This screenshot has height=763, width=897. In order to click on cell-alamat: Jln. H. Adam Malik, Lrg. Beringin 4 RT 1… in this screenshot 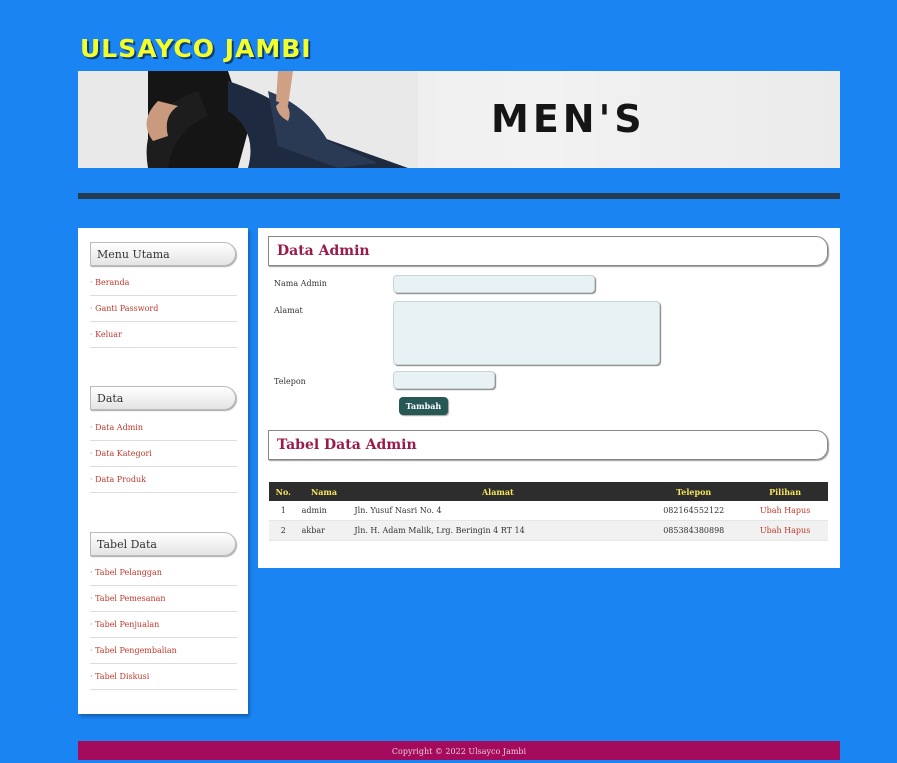, I will do `click(498, 530)`.